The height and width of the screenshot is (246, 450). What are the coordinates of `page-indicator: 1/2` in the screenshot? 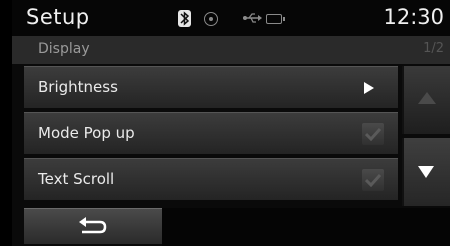 It's located at (433, 48).